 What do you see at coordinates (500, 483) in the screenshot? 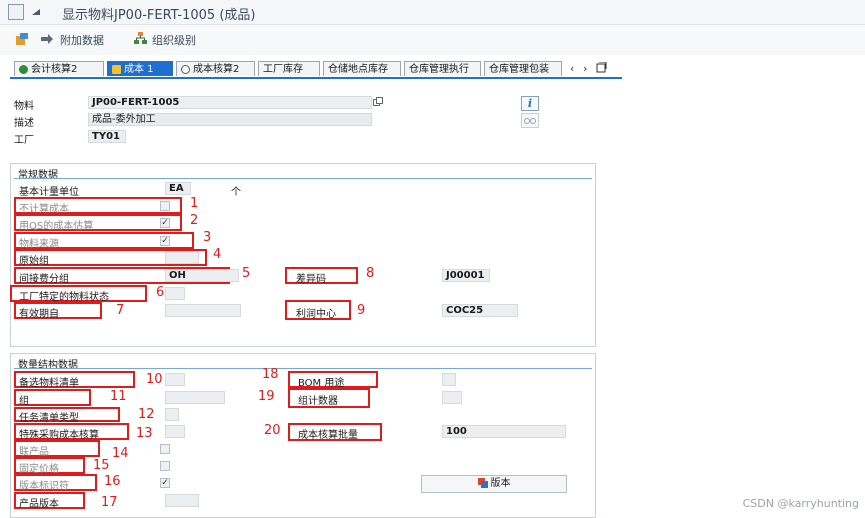
I see `versions-button-label: 版本` at bounding box center [500, 483].